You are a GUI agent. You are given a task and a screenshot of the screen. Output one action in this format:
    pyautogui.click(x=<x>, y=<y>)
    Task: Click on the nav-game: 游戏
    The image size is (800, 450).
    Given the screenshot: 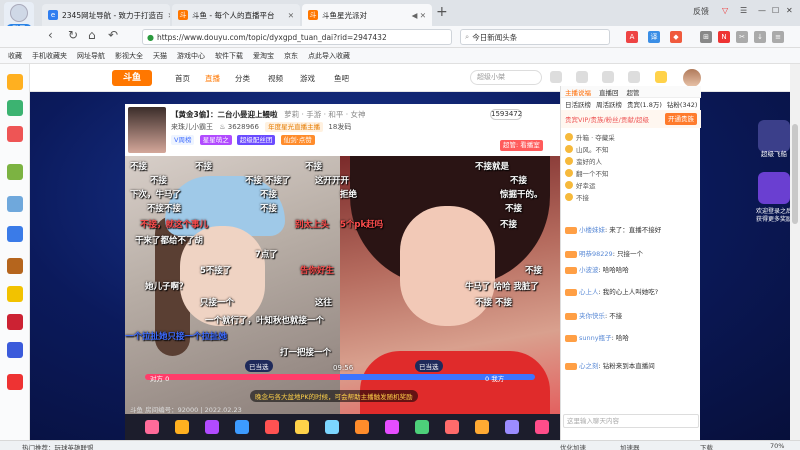 What is the action you would take?
    pyautogui.click(x=307, y=78)
    